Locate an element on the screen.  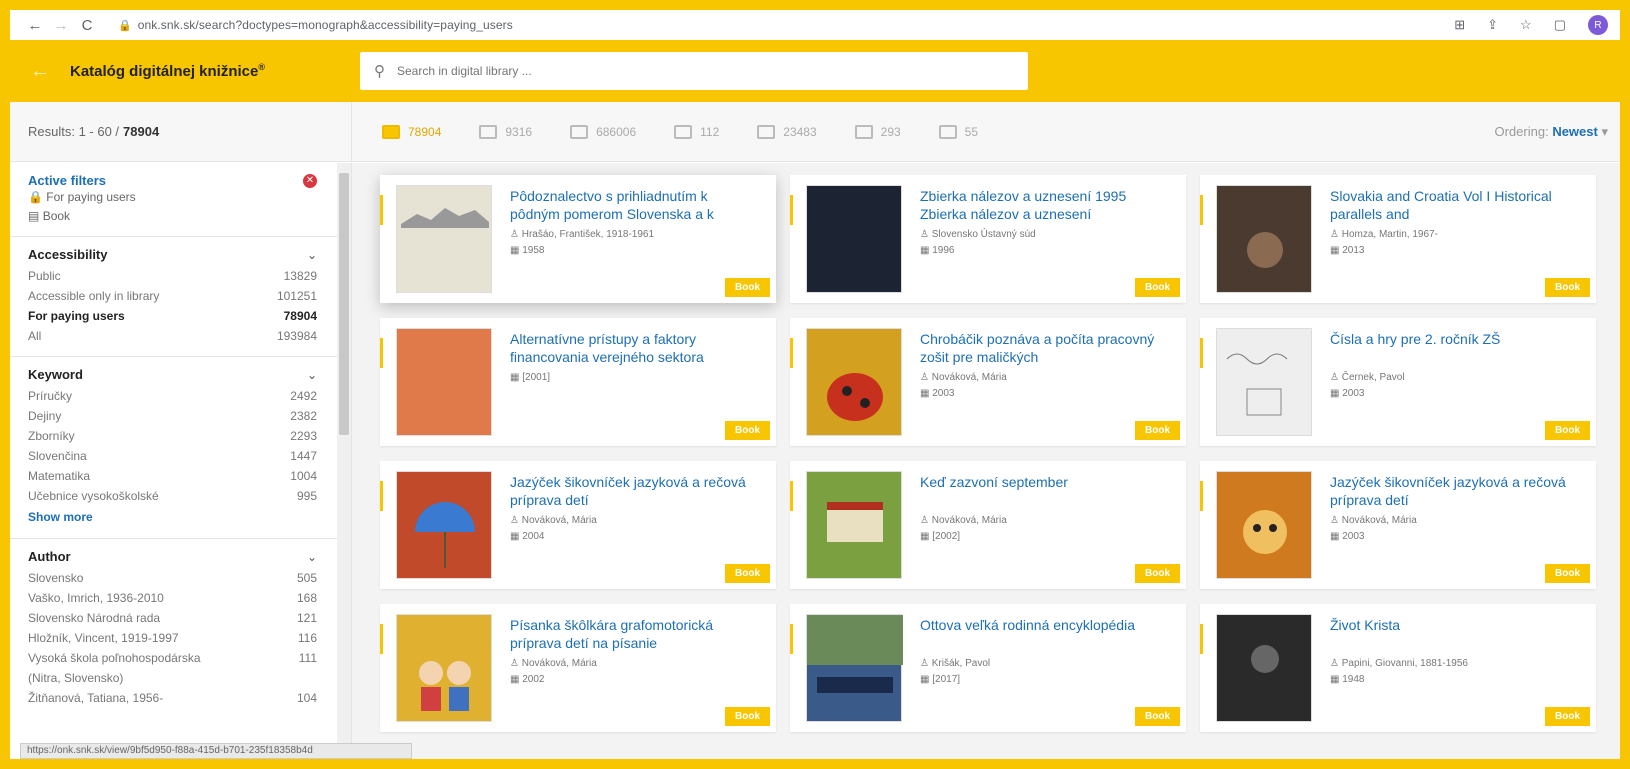
translate-icon: ⊞ is located at coordinates (1459, 25).